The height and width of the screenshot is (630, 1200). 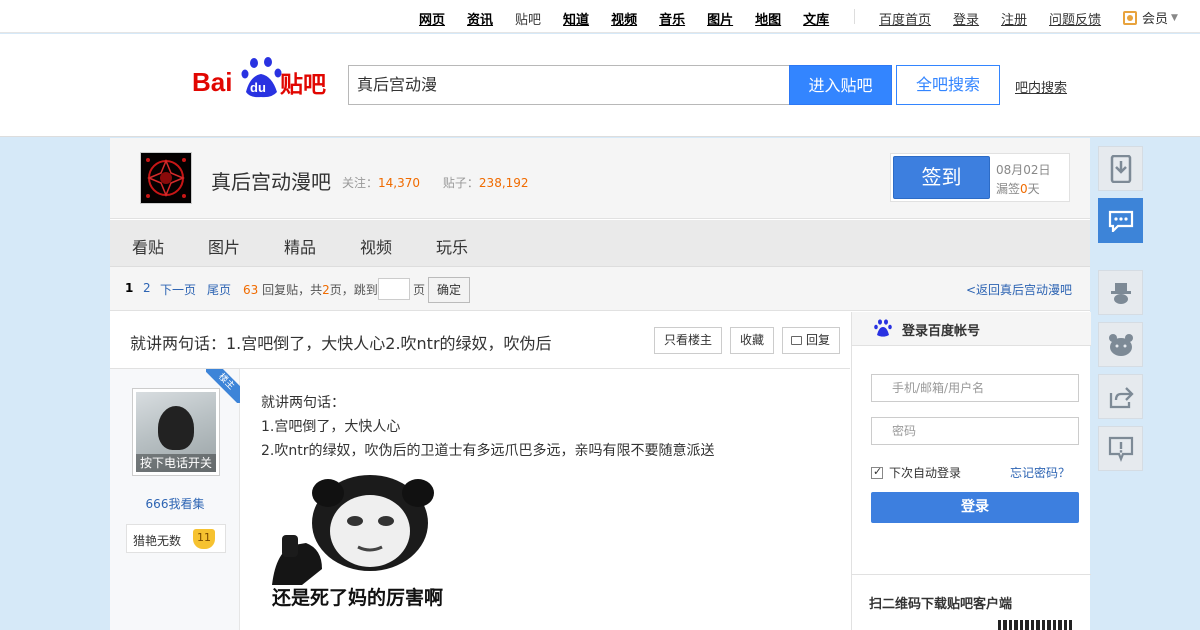 I want to click on missed-unit: 天, so click(x=1033, y=189).